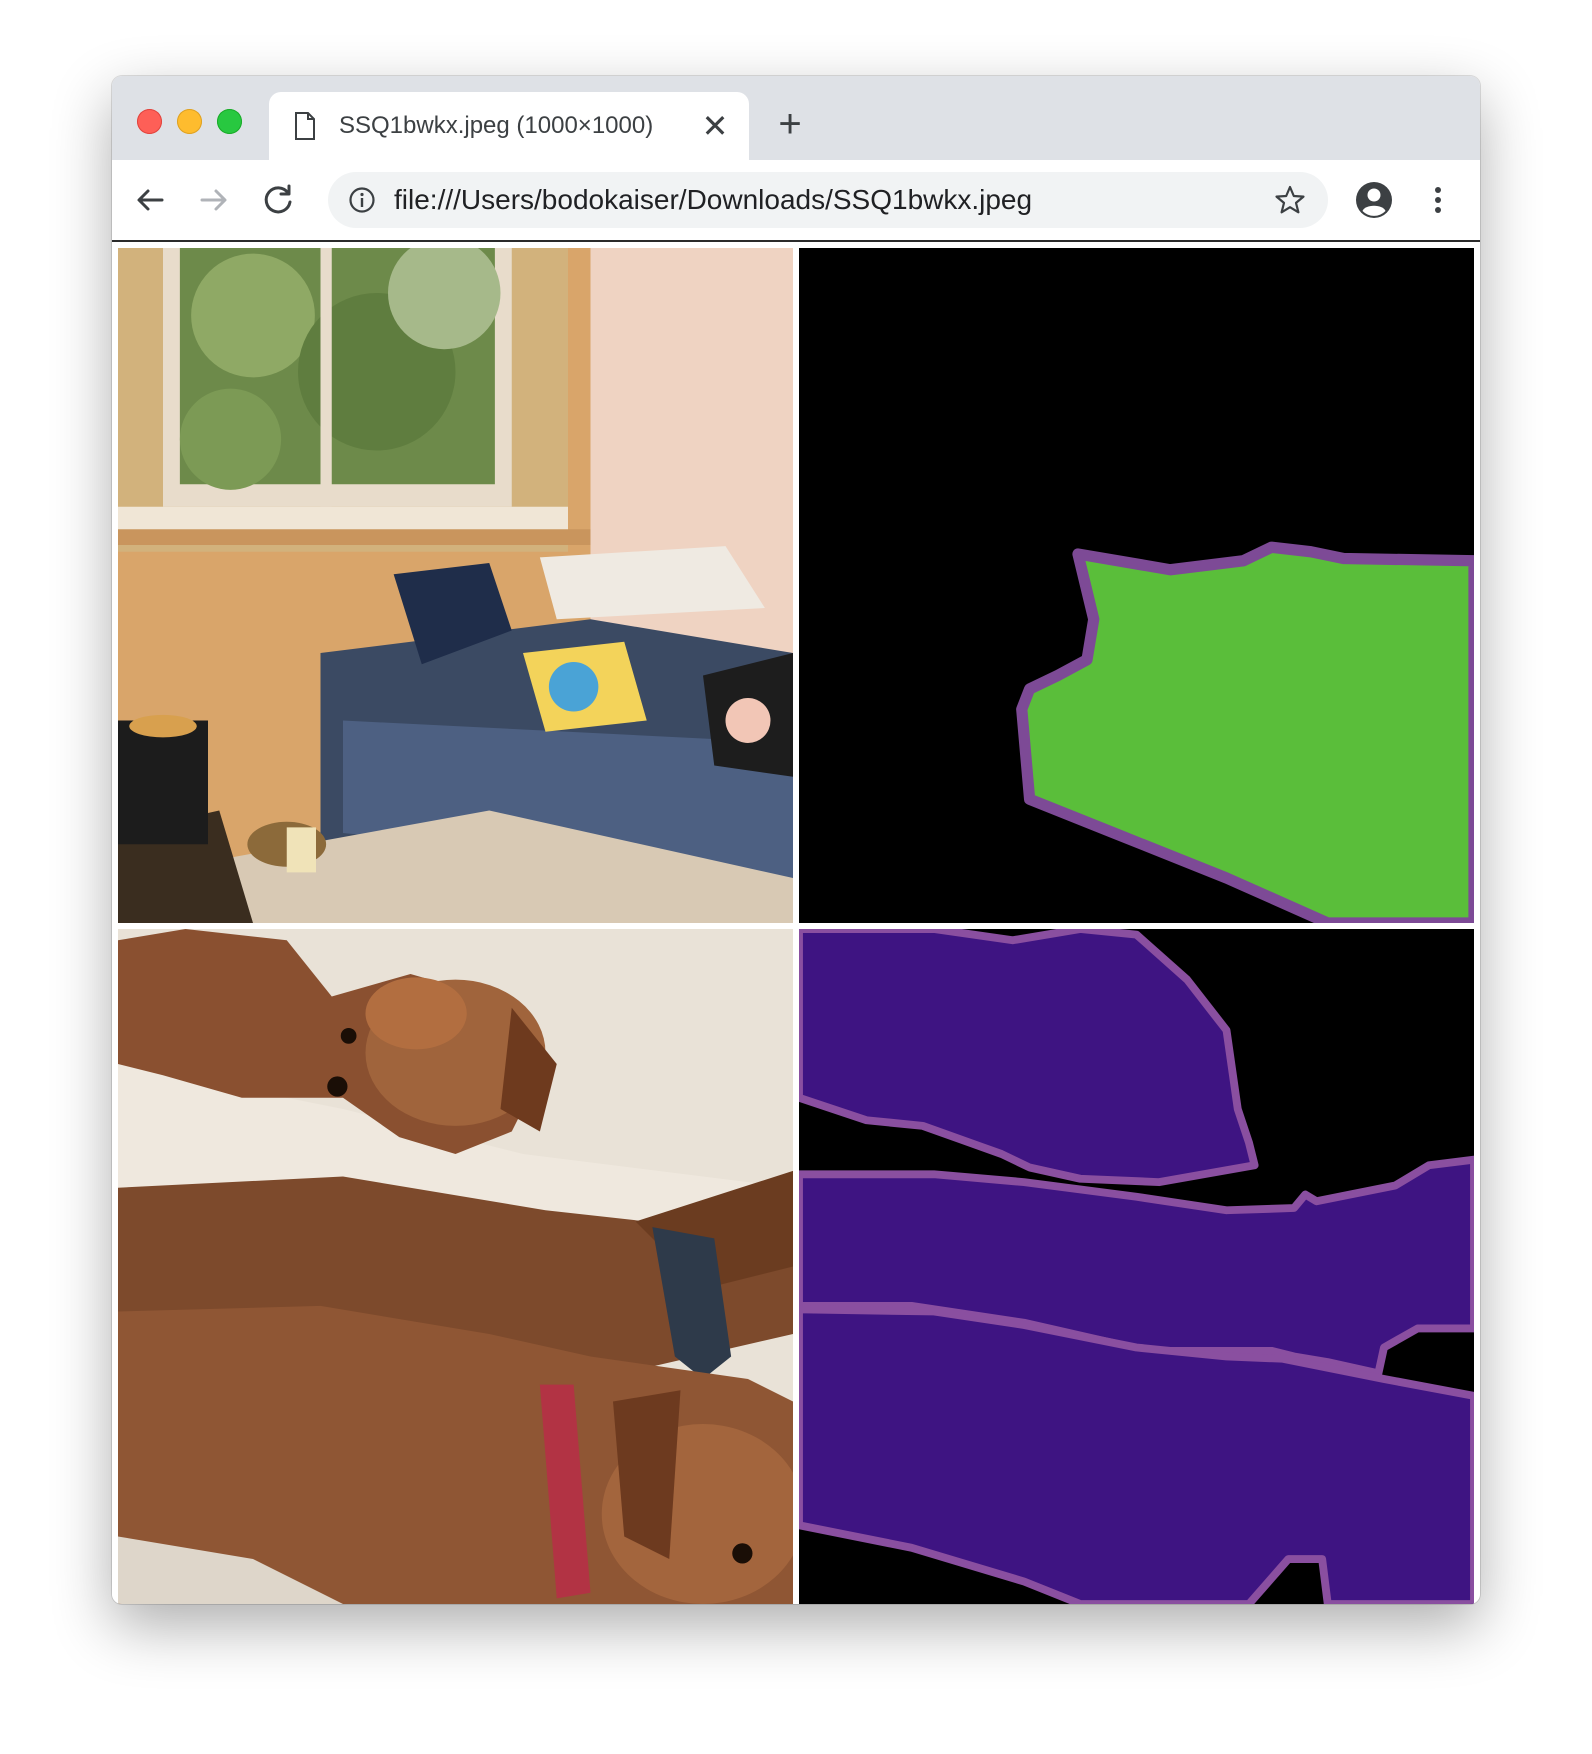 The image size is (1592, 1754). Describe the element at coordinates (229, 121) in the screenshot. I see `maximize-window-button` at that location.